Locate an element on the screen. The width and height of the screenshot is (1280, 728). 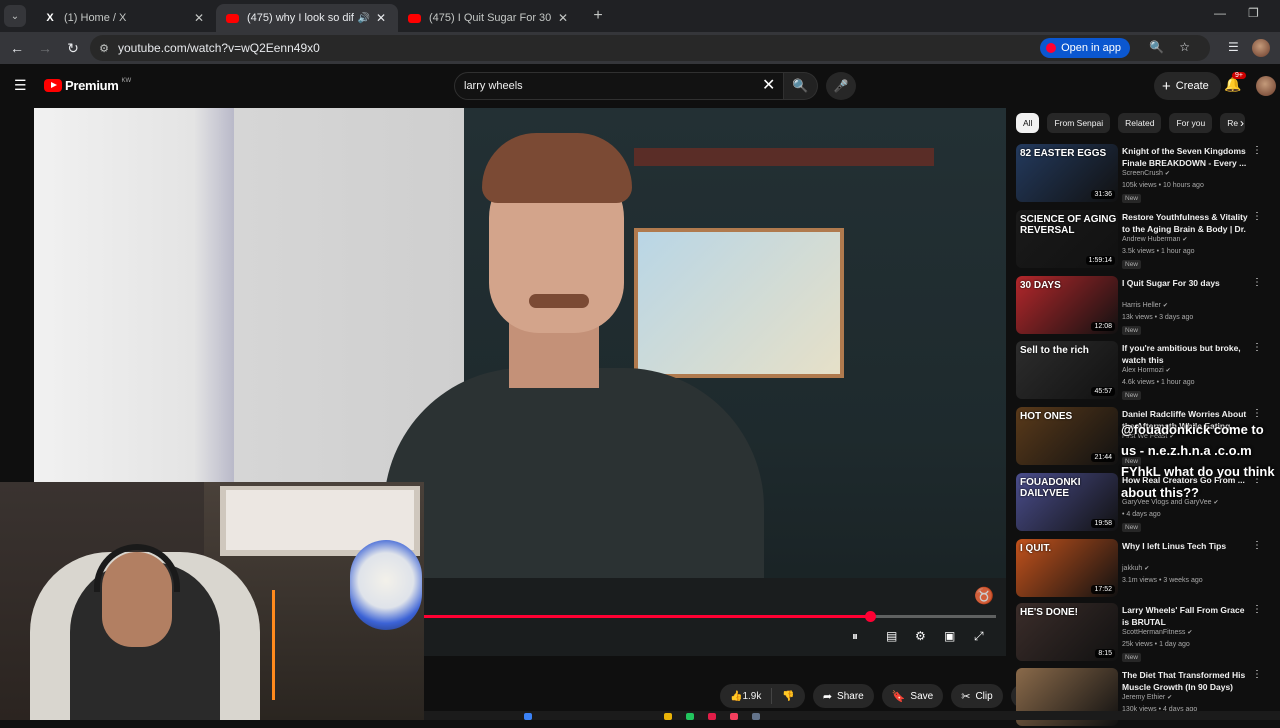
video-thumbnail: I QUIT. 17:52 is located at coordinates (1067, 568).